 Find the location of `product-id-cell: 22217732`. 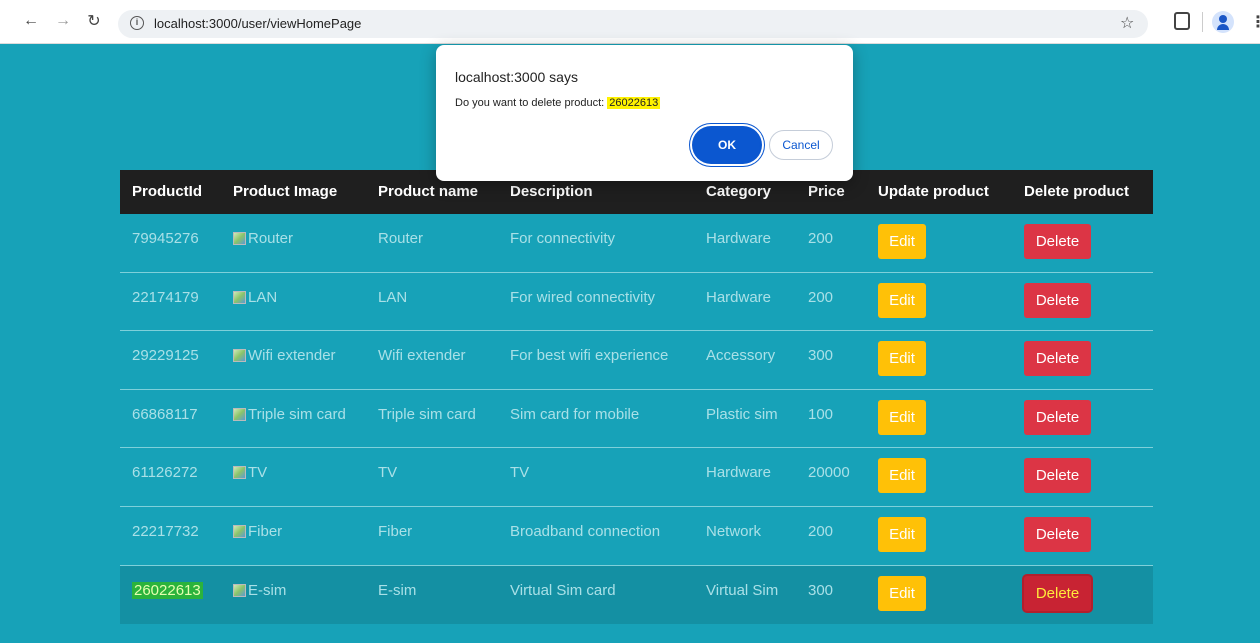

product-id-cell: 22217732 is located at coordinates (165, 531).